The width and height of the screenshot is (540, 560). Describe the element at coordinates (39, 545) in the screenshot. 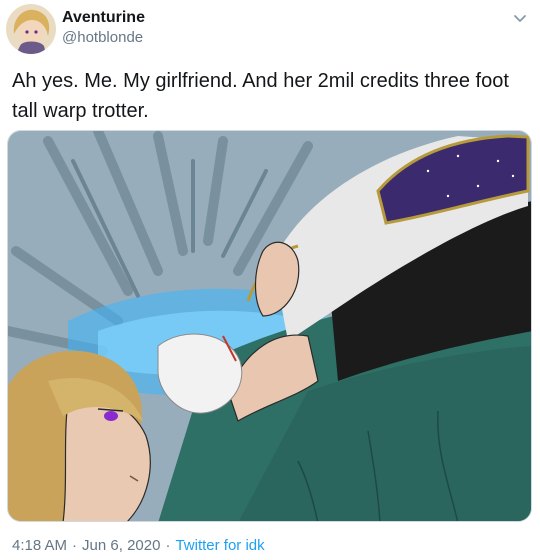

I see `tweet-time: 4:18 AM` at that location.